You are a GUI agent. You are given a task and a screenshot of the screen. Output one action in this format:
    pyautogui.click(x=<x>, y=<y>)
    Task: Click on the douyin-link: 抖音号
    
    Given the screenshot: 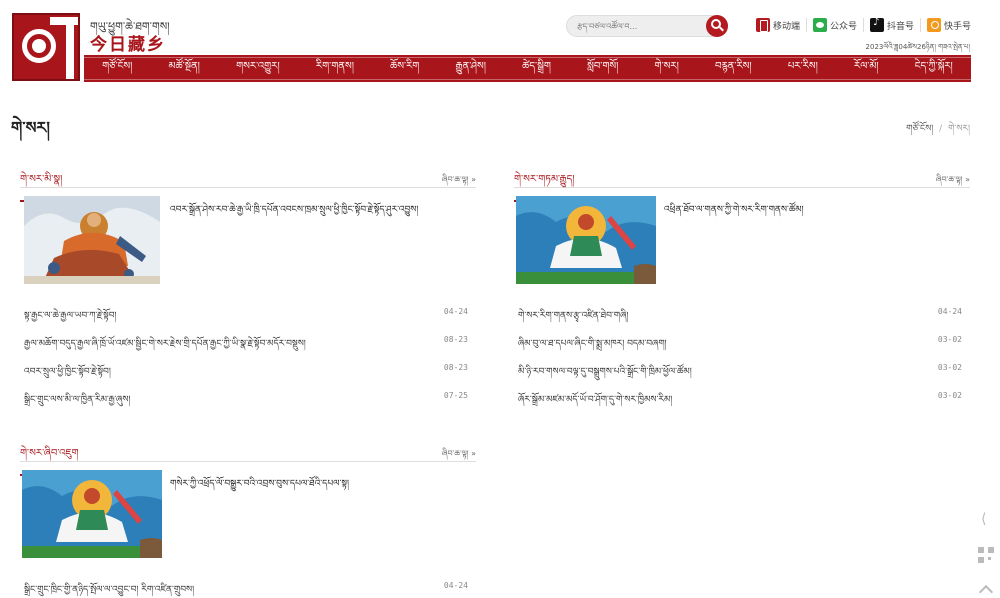 What is the action you would take?
    pyautogui.click(x=896, y=24)
    